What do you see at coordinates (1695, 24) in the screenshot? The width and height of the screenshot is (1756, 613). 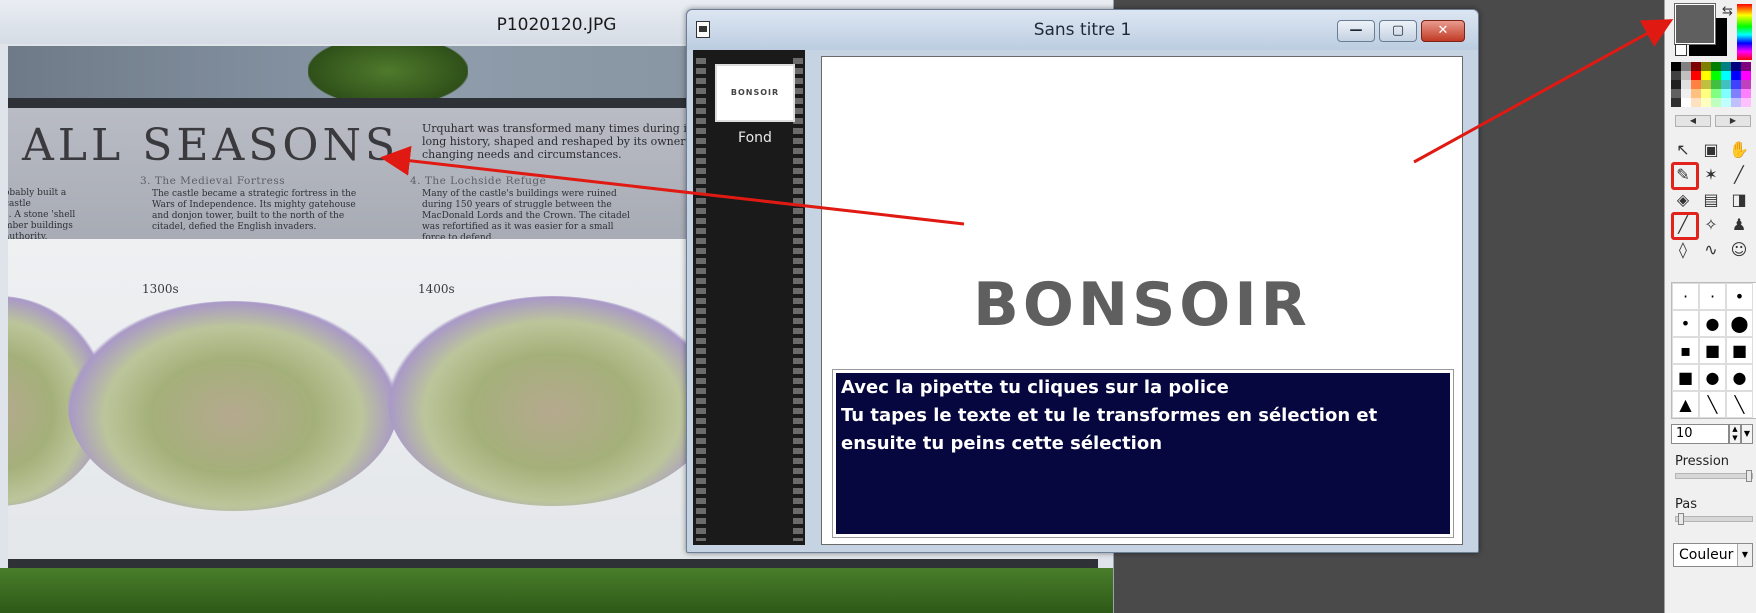 I see `foreground-color-swatch` at bounding box center [1695, 24].